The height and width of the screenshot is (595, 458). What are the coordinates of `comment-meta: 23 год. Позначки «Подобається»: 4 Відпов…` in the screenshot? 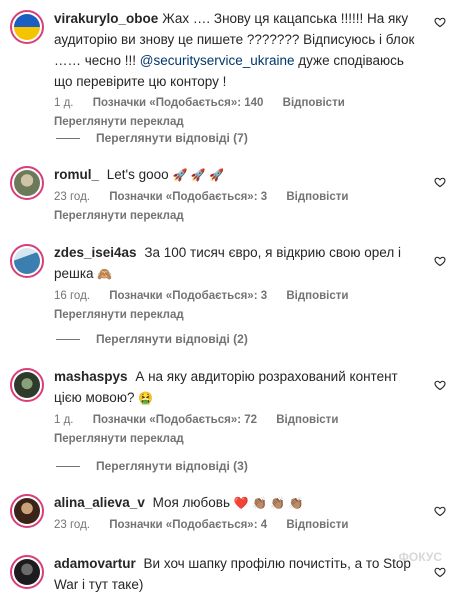 It's located at (236, 527).